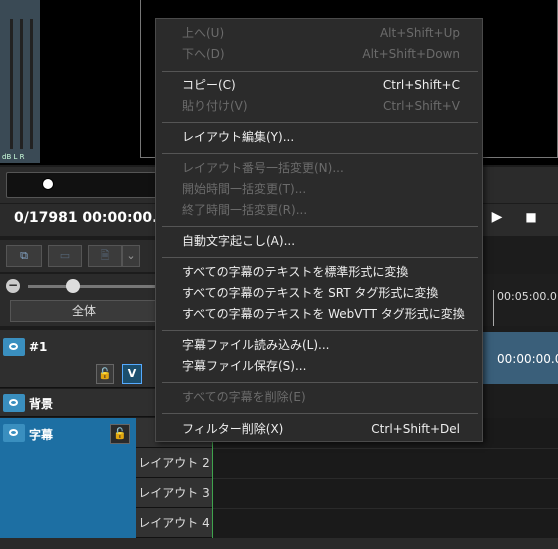  I want to click on menu-item-label: 上へ(U), so click(203, 33).